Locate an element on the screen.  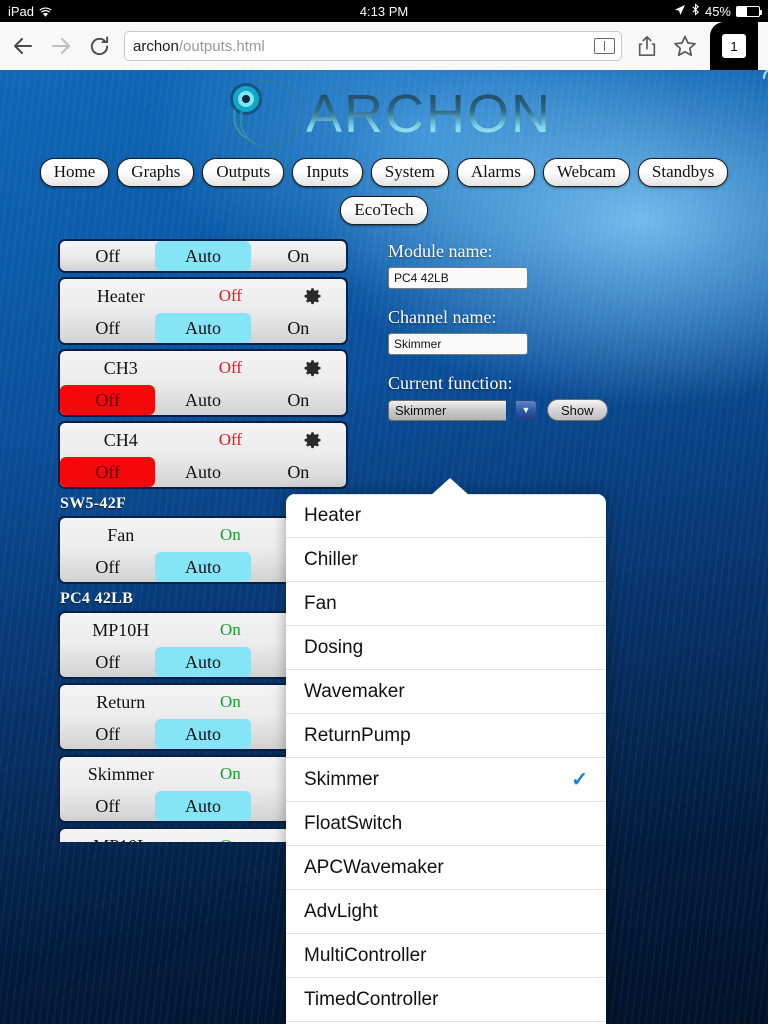
channel-name-input is located at coordinates (458, 344).